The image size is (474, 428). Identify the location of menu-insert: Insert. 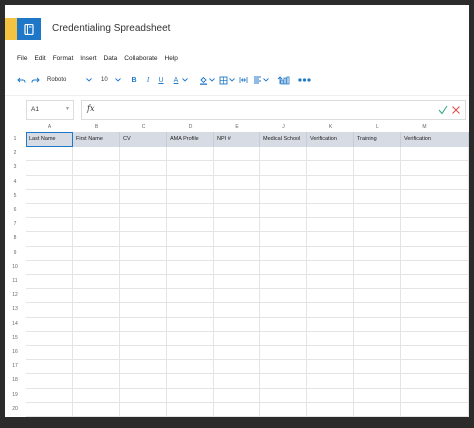
(88, 59).